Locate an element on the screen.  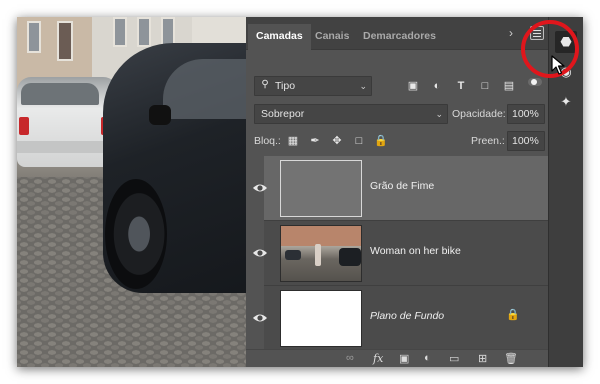
paths-panel-icon: ✦ is located at coordinates (566, 102).